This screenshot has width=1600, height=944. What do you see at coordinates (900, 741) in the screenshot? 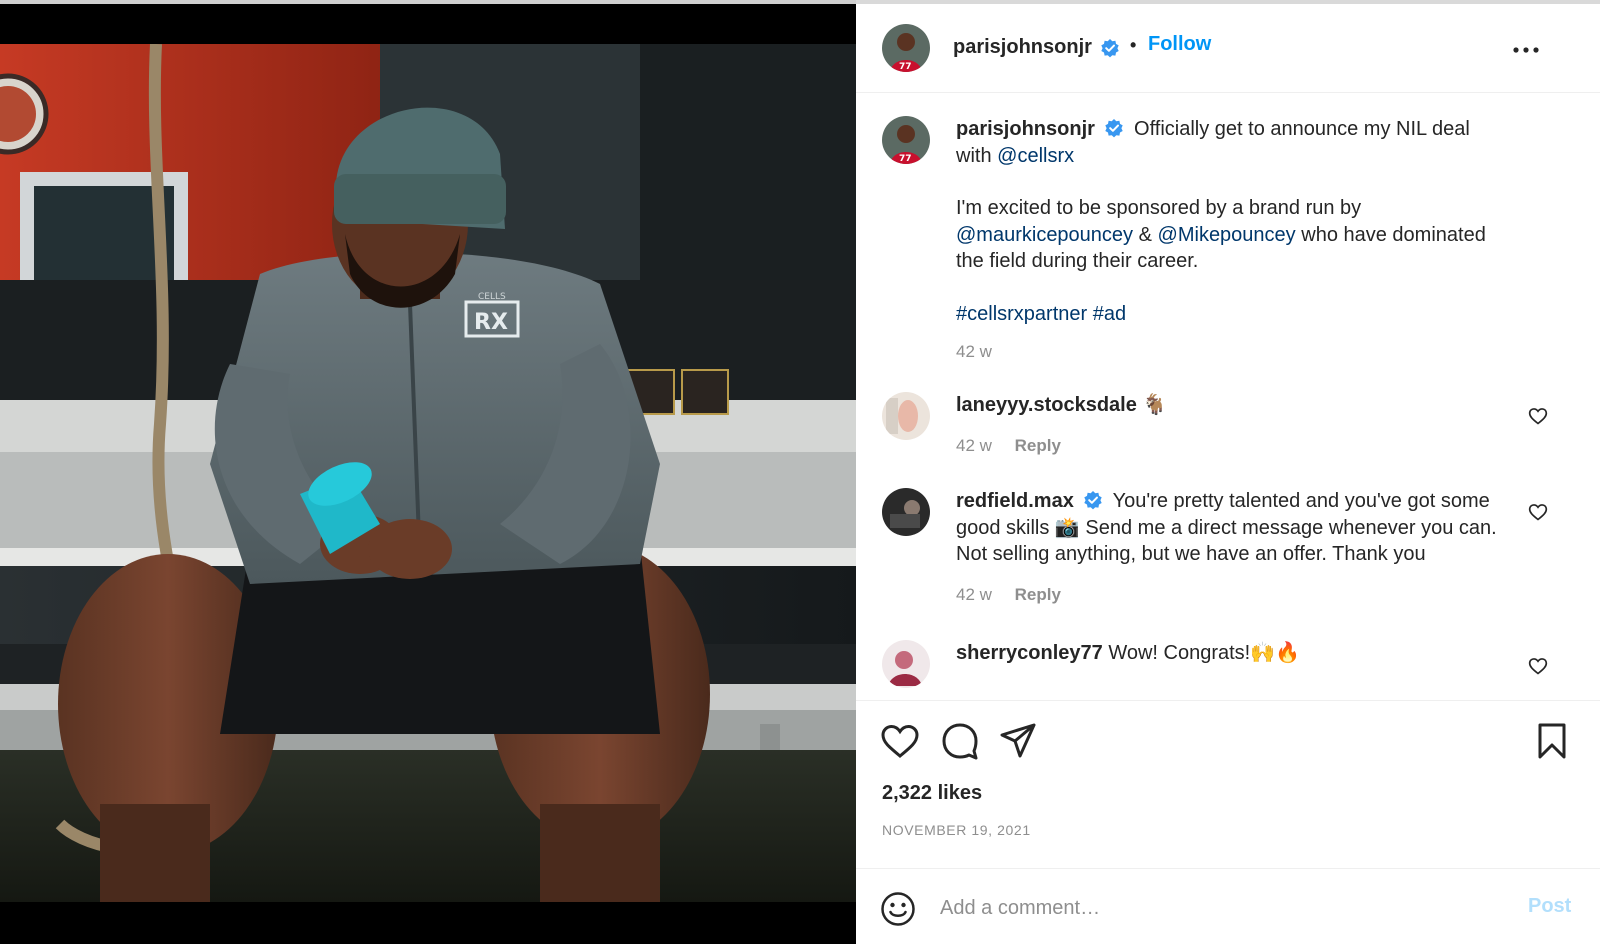
I see `like-heart-icon` at bounding box center [900, 741].